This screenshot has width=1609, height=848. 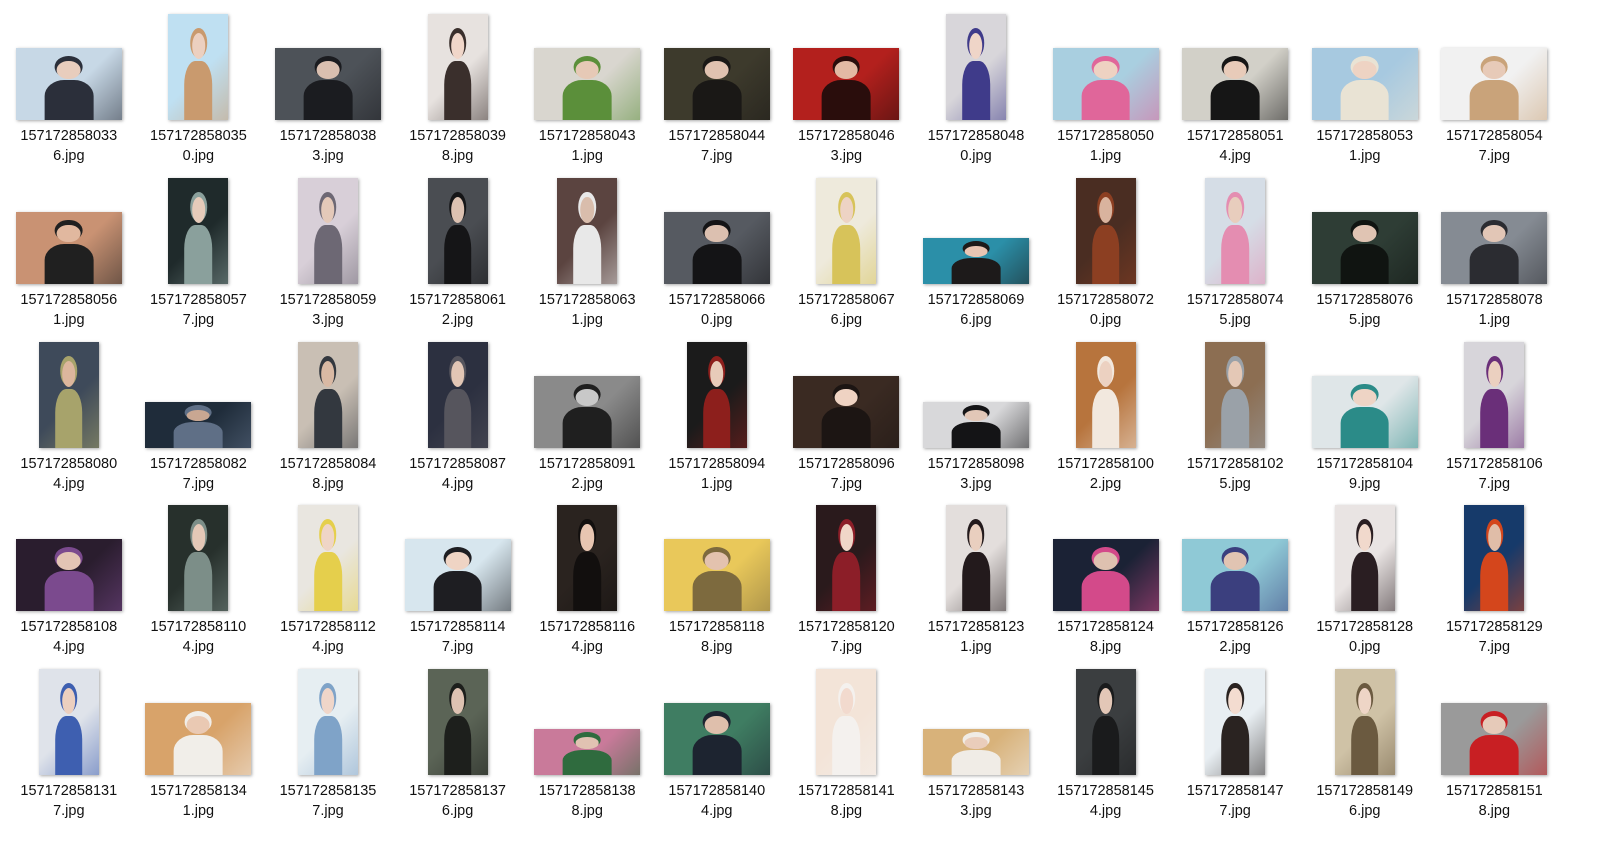 I want to click on file-item: 157172858061 2.jpg, so click(x=458, y=254).